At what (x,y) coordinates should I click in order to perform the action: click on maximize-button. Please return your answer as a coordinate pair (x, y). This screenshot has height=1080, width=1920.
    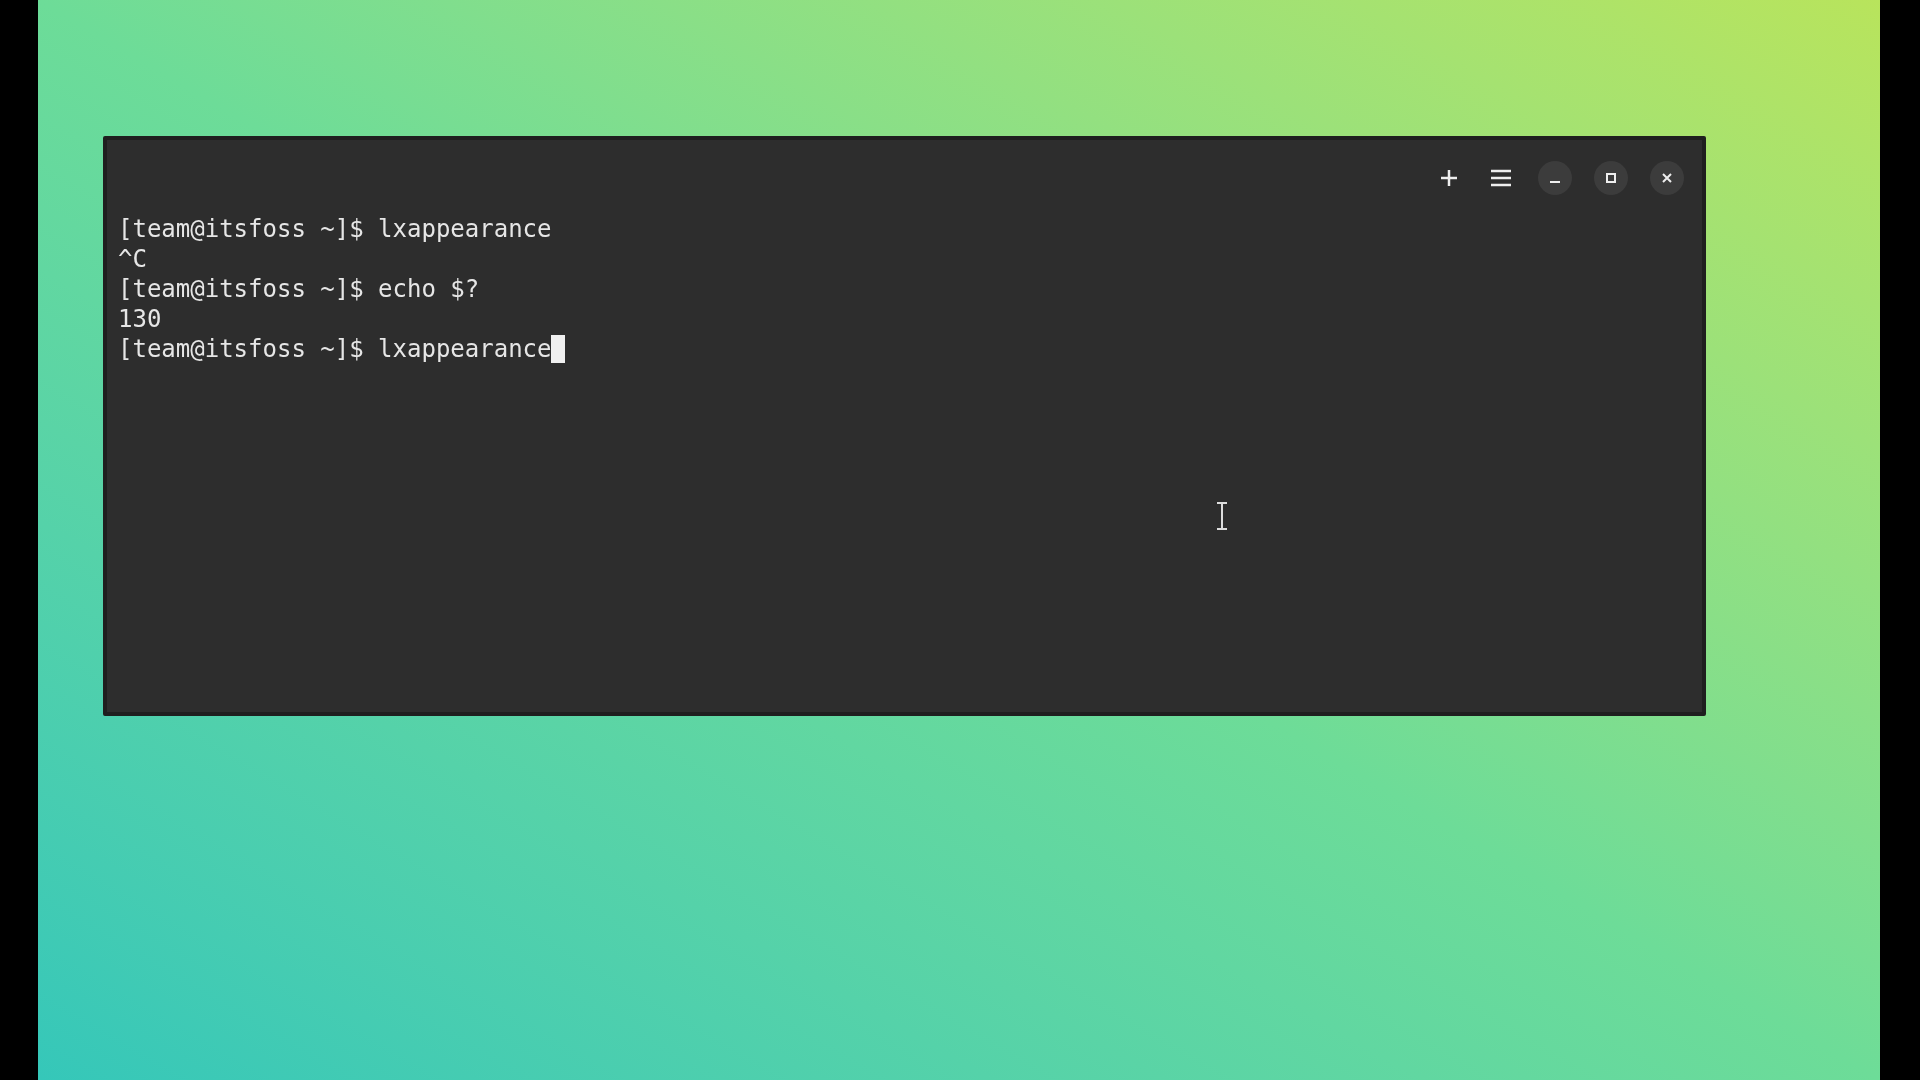
    Looking at the image, I should click on (1611, 178).